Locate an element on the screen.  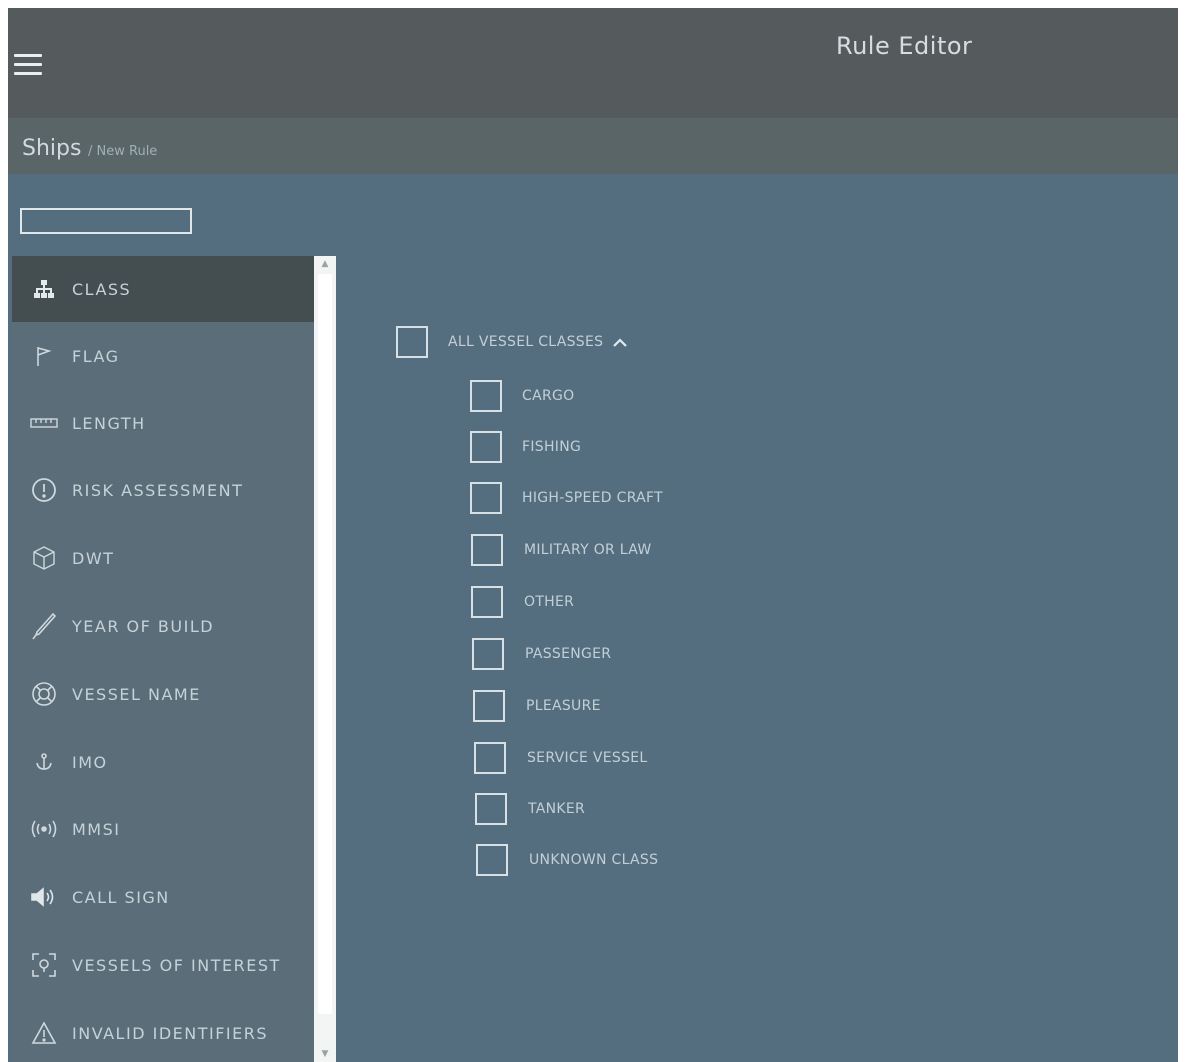
sidebar-item-label: INVALID IDENTIFIERS is located at coordinates (170, 1033).